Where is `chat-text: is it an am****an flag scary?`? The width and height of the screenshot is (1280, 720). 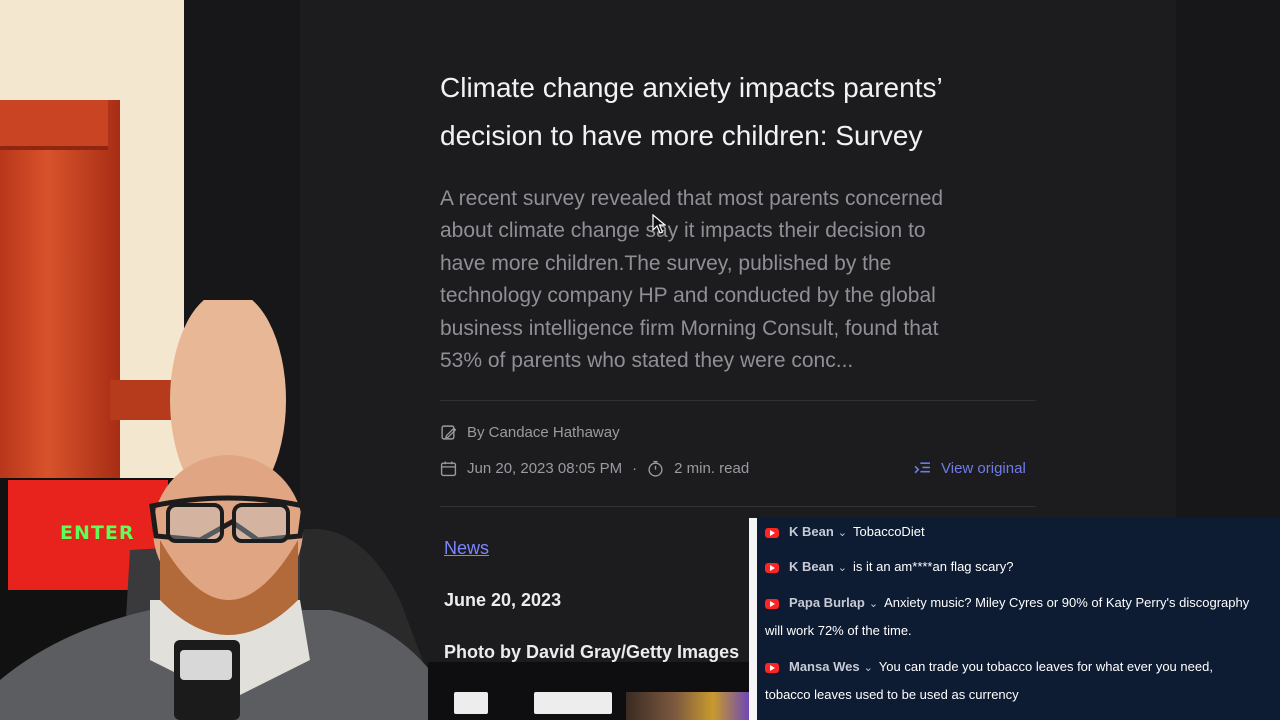
chat-text: is it an am****an flag scary? is located at coordinates (933, 566).